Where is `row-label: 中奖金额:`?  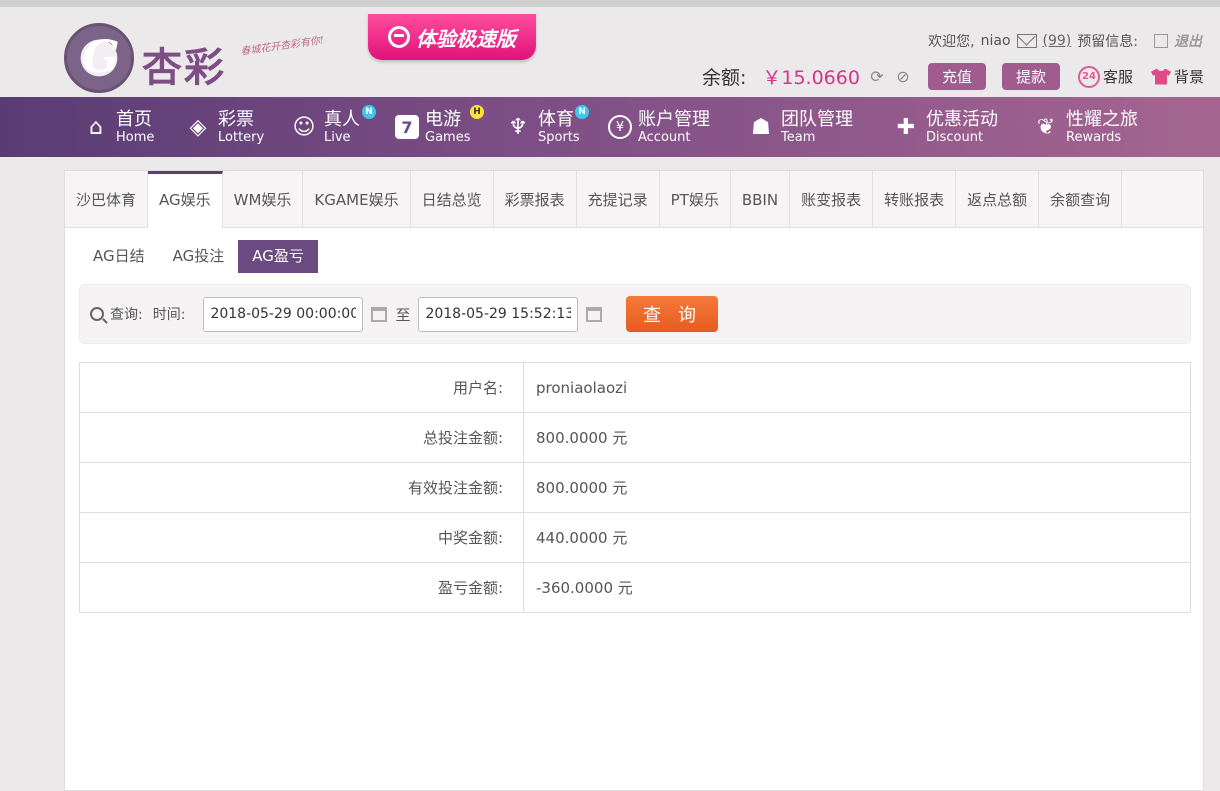
row-label: 中奖金额: is located at coordinates (301, 537).